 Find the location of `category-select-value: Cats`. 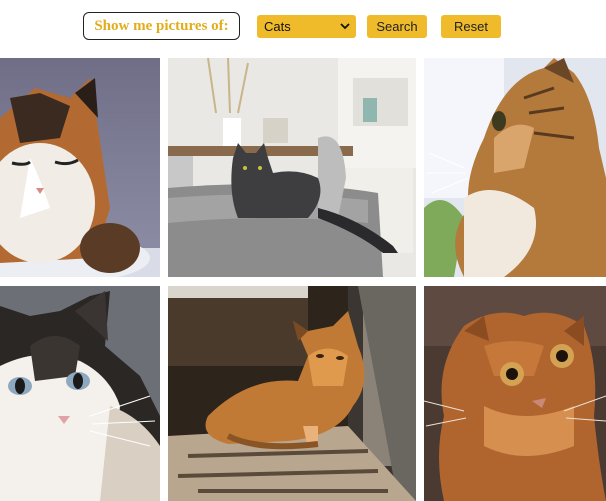

category-select-value: Cats is located at coordinates (277, 26).